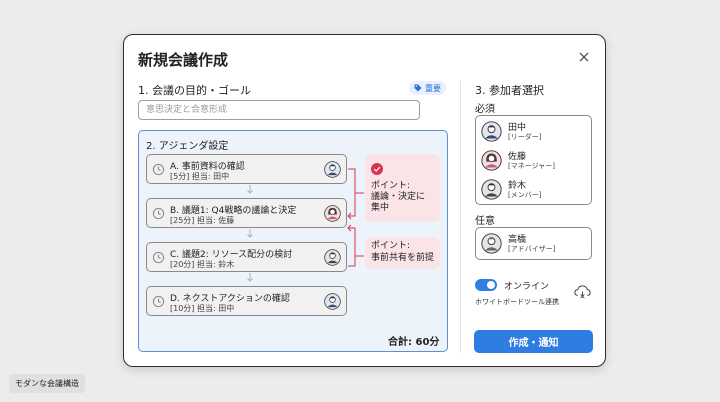  I want to click on participant-role: [リーダー], so click(525, 137).